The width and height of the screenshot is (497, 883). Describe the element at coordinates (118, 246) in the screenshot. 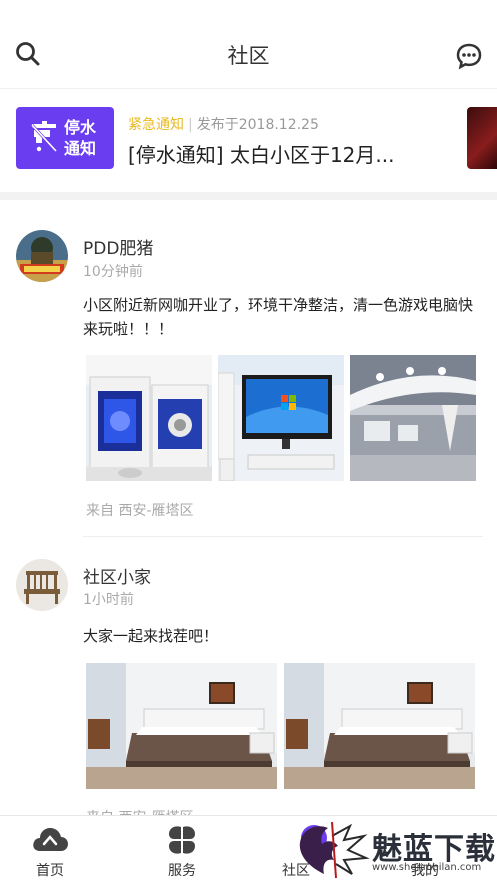

I see `post-author: PDD肥猪` at that location.